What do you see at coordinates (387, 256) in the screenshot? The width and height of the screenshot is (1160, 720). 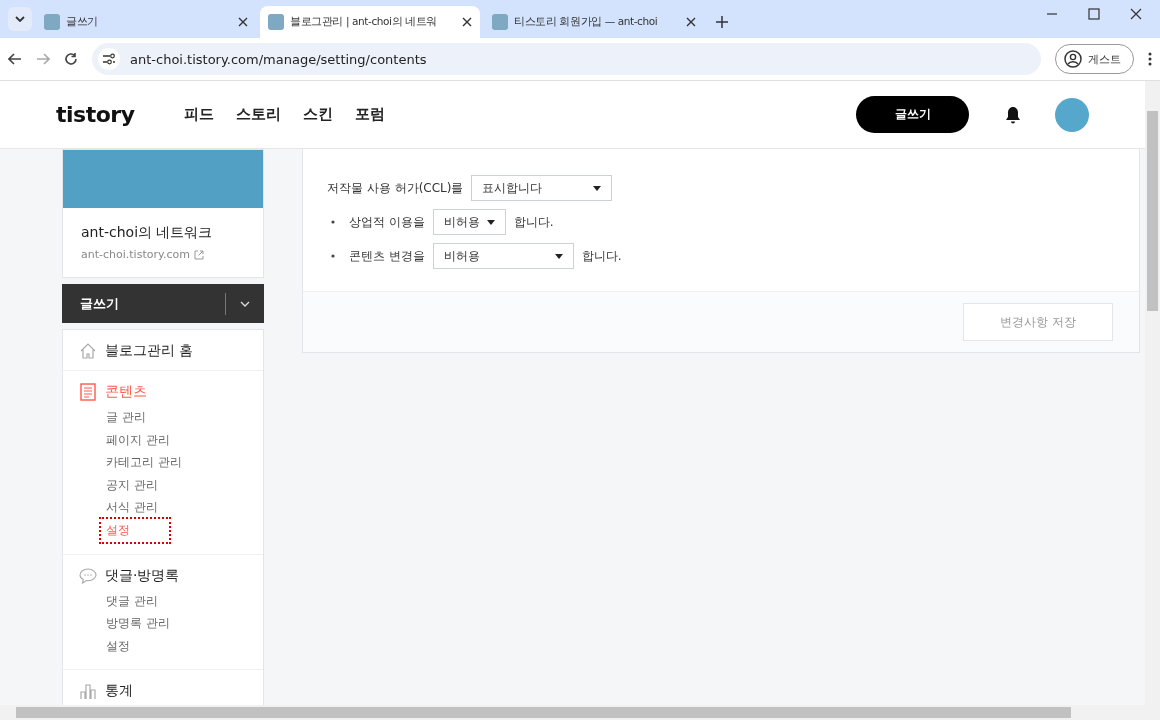 I see `form-label: 콘텐츠 변경을` at bounding box center [387, 256].